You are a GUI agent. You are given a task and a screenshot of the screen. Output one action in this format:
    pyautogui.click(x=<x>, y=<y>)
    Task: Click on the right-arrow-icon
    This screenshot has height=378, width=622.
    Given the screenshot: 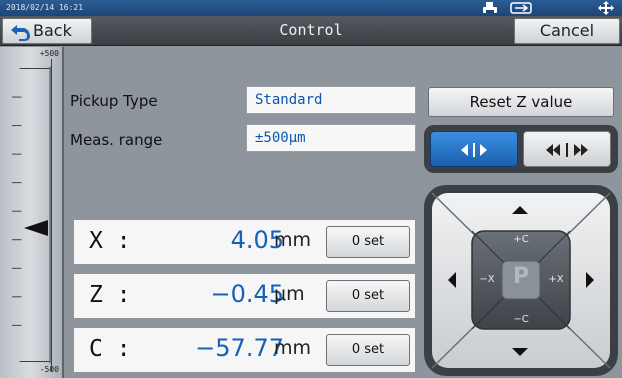 What is the action you would take?
    pyautogui.click(x=590, y=280)
    